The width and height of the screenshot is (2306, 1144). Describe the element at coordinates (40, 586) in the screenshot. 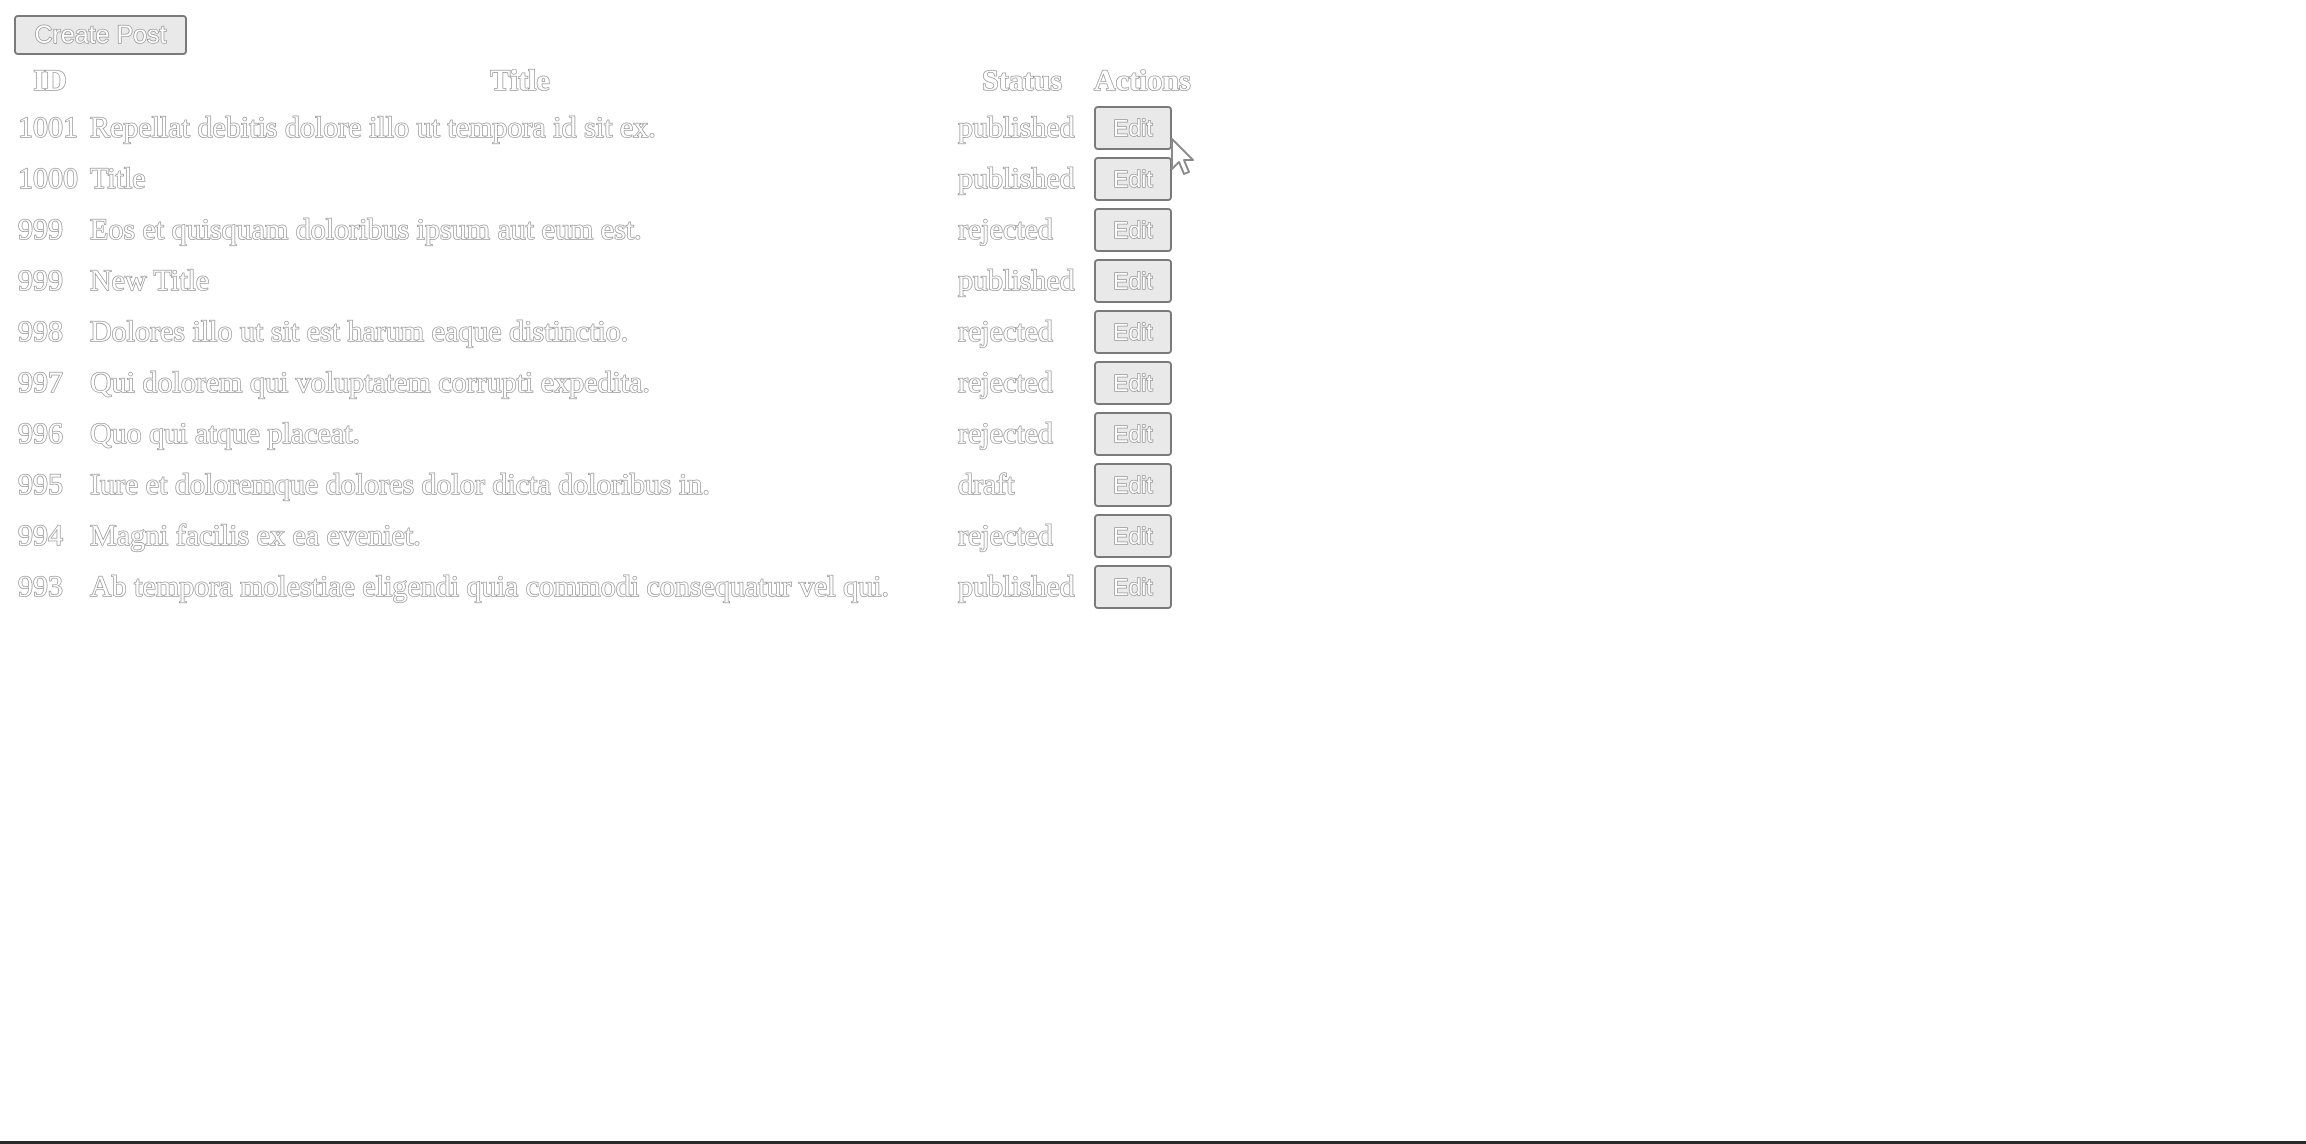

I see `post-id: 993` at that location.